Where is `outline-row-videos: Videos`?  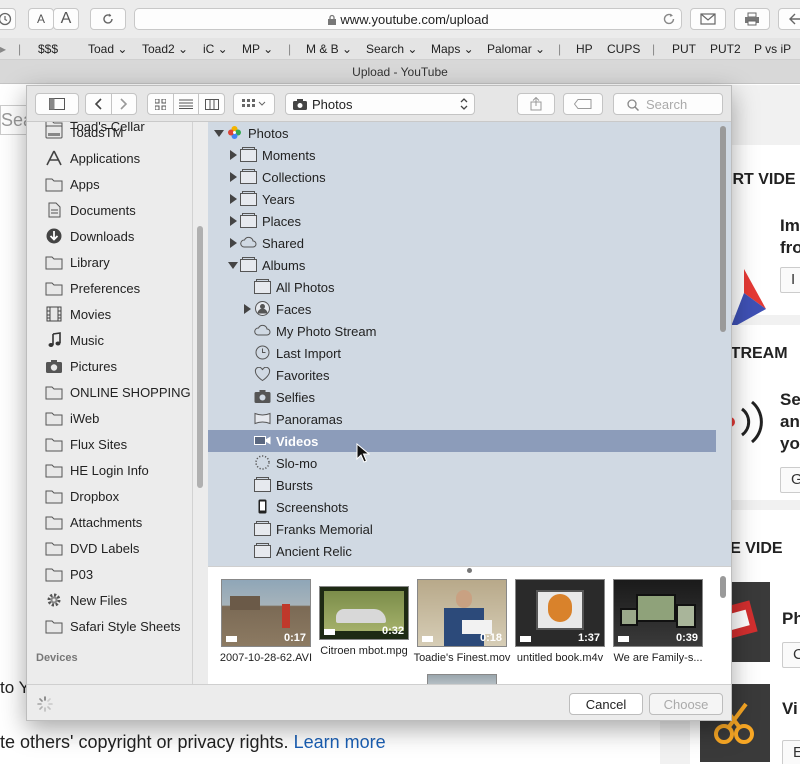 outline-row-videos: Videos is located at coordinates (462, 441).